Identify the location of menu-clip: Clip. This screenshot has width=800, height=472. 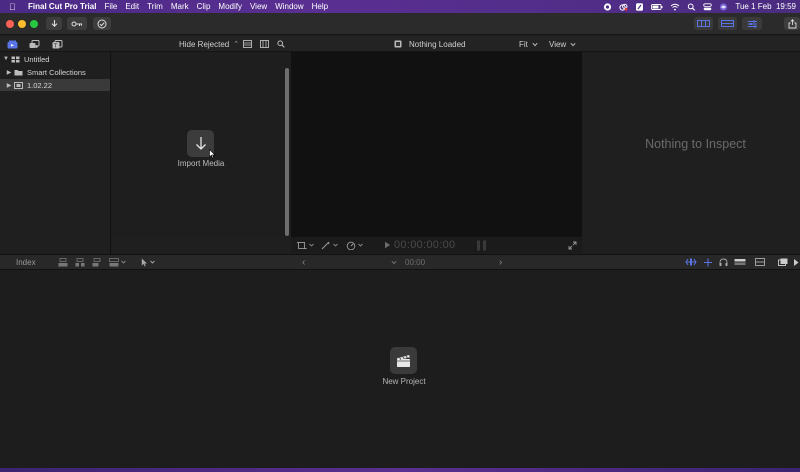
(204, 6).